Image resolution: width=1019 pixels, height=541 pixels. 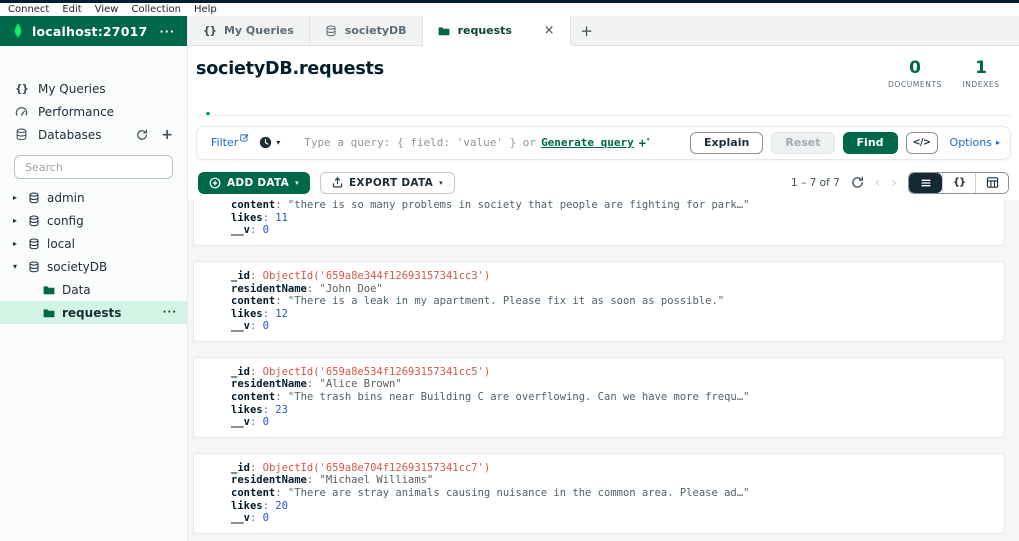 What do you see at coordinates (167, 31) in the screenshot?
I see `connection-menu-icon: ···` at bounding box center [167, 31].